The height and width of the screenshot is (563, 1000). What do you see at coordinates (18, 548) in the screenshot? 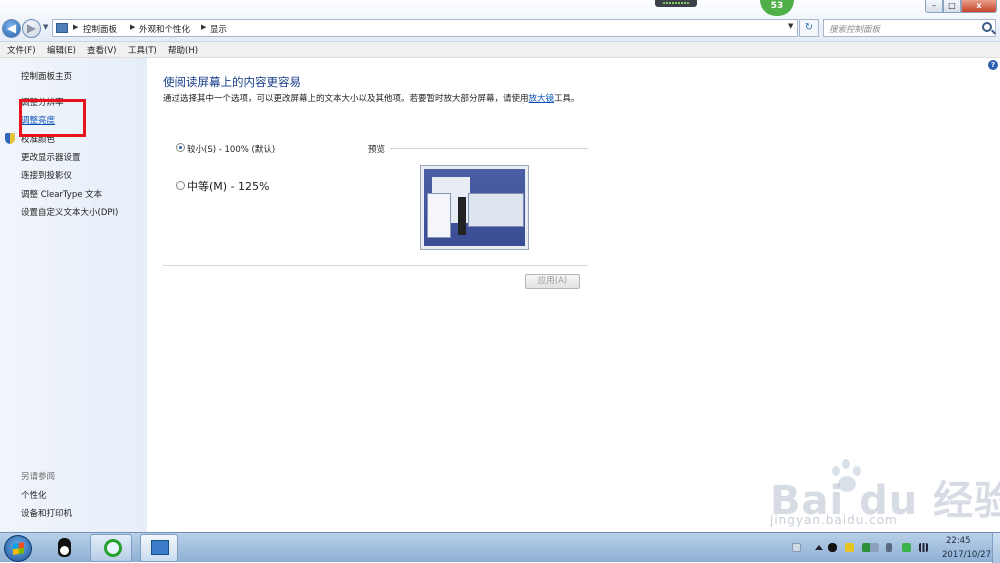
I see `start-button` at bounding box center [18, 548].